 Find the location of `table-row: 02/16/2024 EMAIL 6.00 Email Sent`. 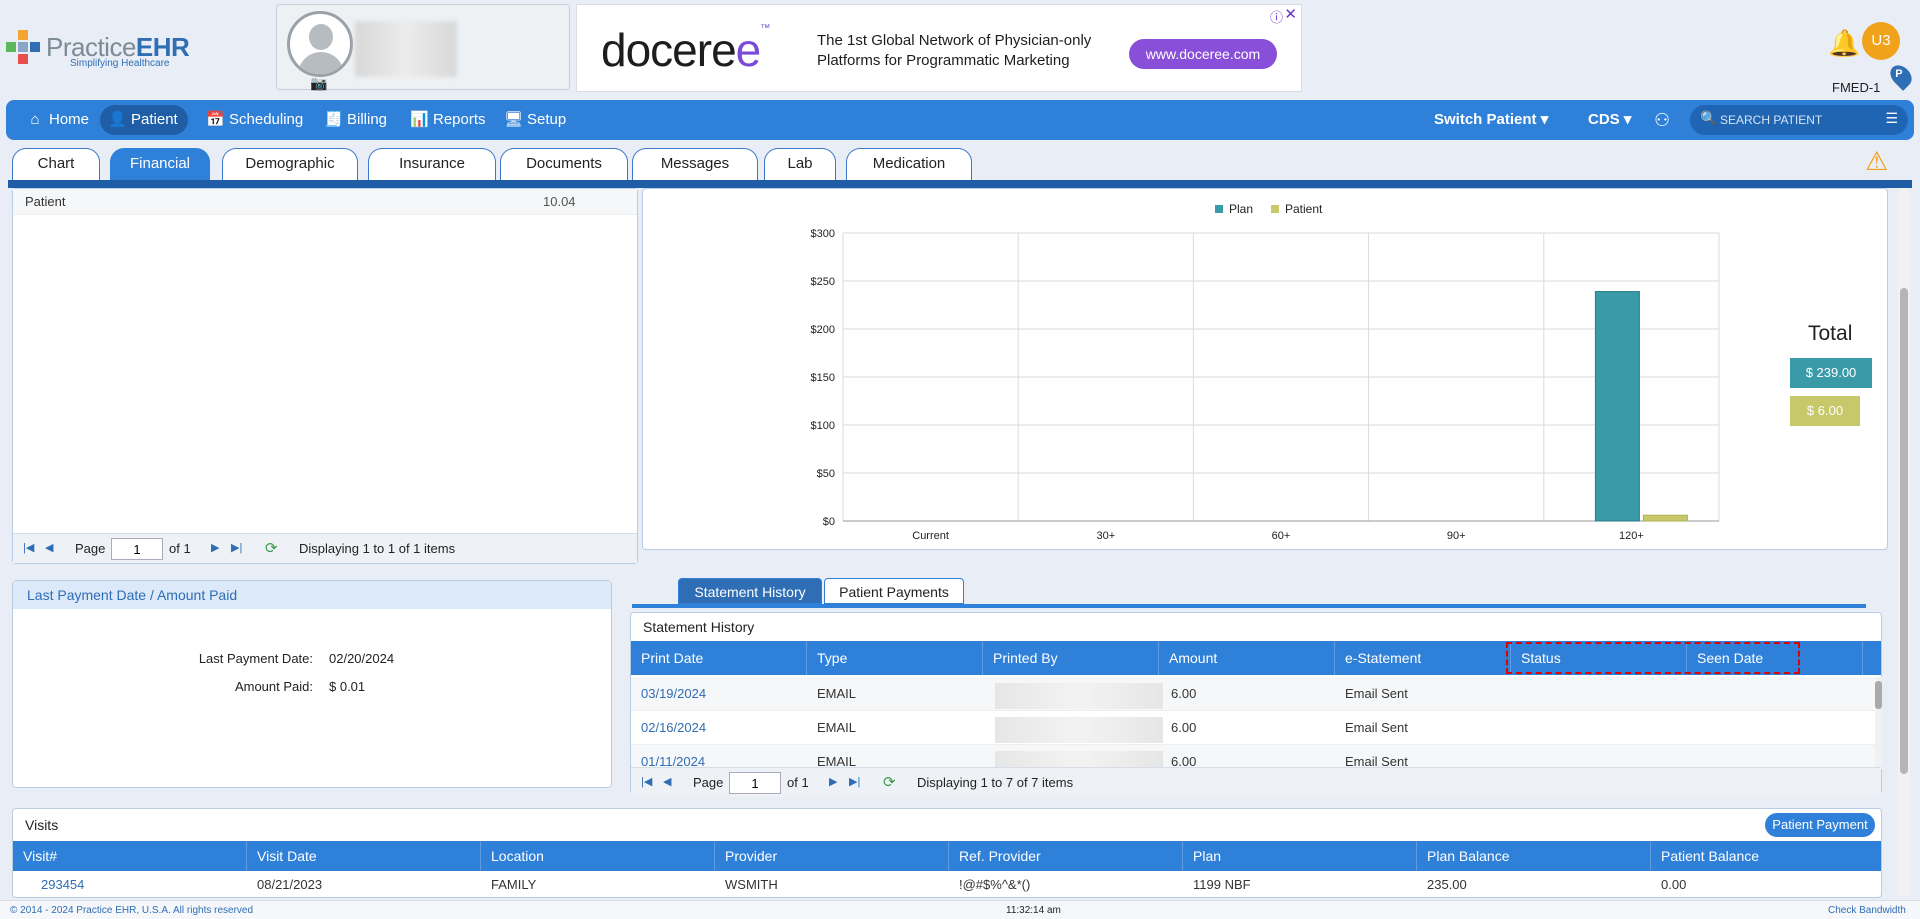

table-row: 02/16/2024 EMAIL 6.00 Email Sent is located at coordinates (1256, 728).